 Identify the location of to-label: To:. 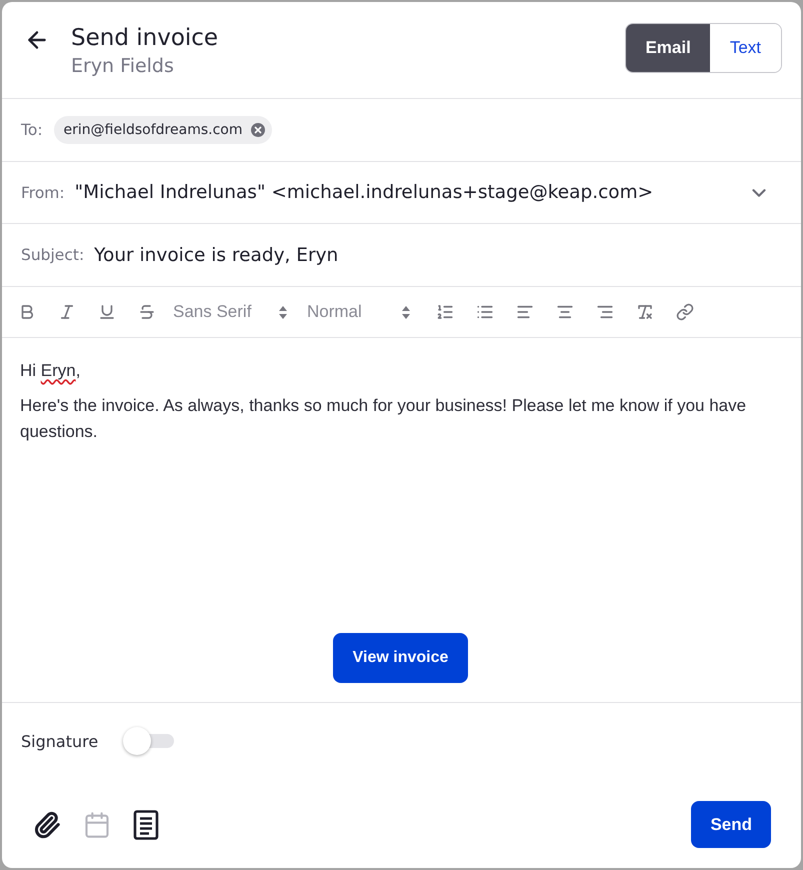
(32, 130).